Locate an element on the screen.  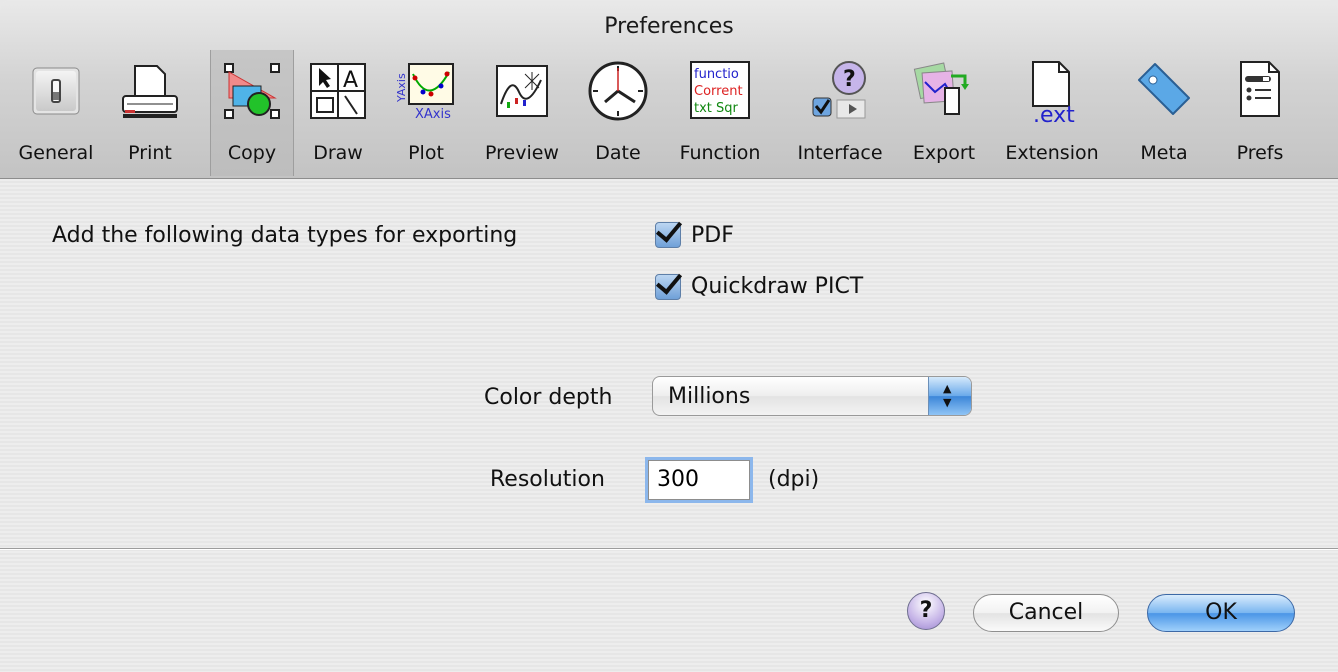
popup-arrows-icon: ▲ ▼ is located at coordinates (949, 396).